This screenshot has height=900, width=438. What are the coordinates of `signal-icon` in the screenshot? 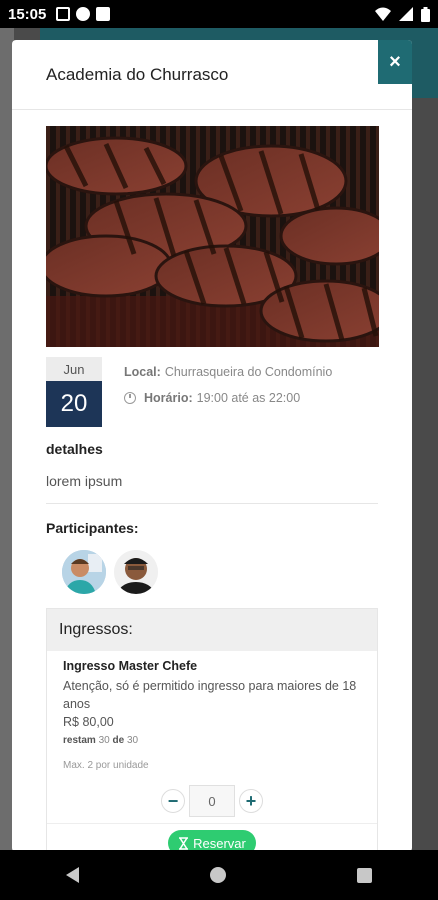 It's located at (406, 14).